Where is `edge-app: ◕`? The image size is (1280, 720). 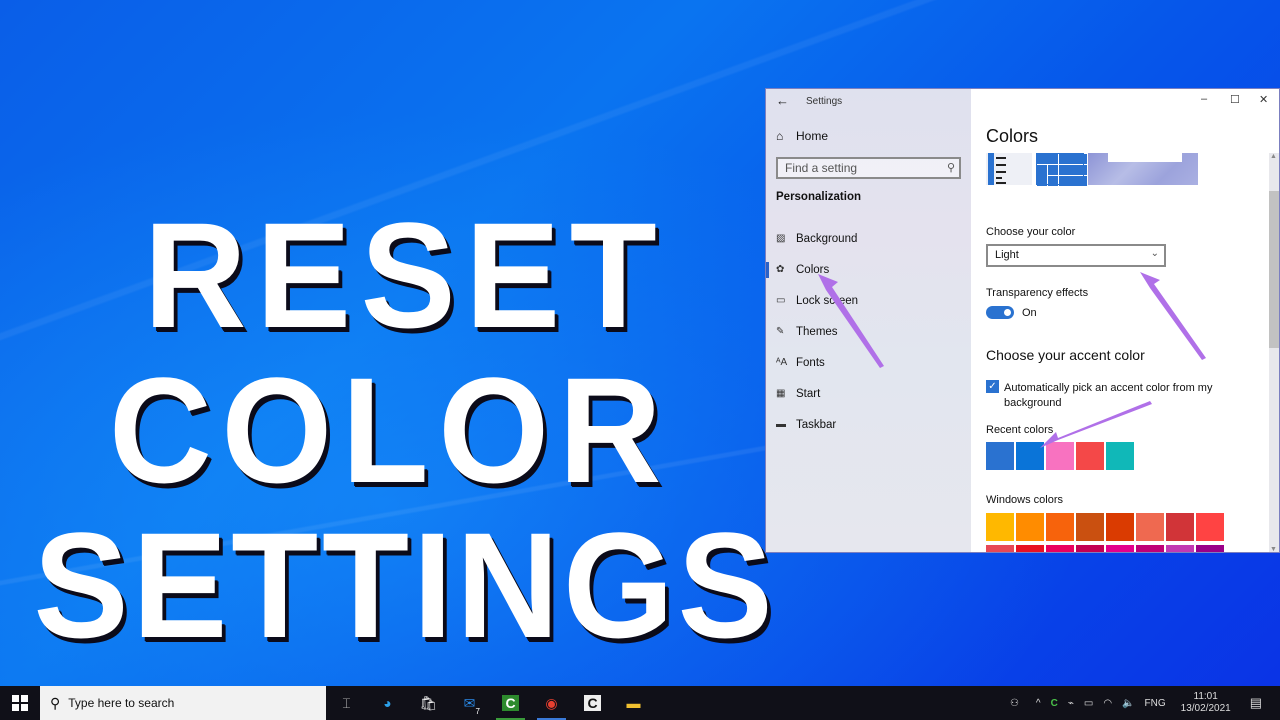
edge-app: ◕ is located at coordinates (387, 703).